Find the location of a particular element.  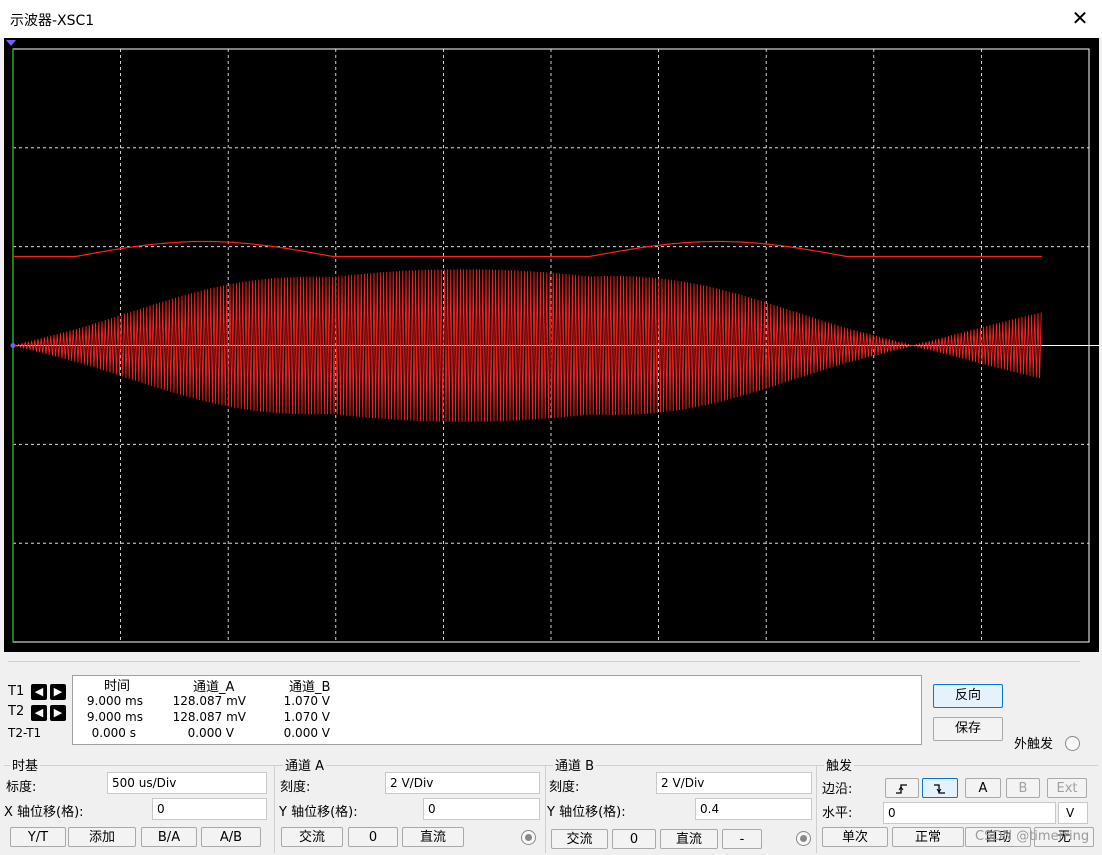

channel-a-zero-button: 0 is located at coordinates (373, 837).